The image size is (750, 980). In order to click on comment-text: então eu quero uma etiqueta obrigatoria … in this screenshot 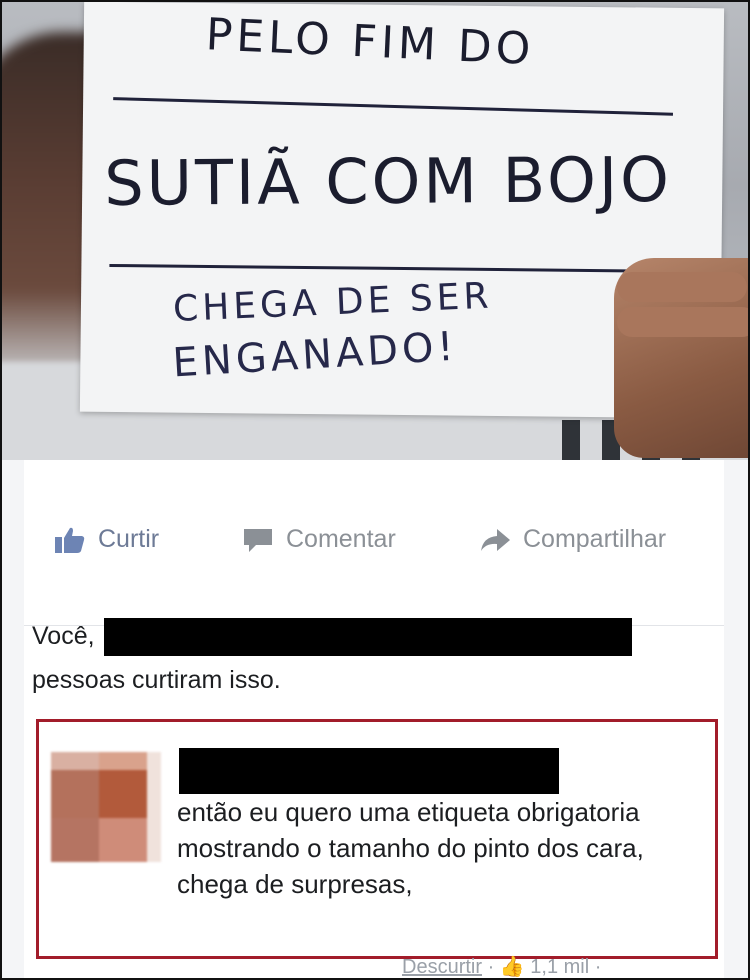, I will do `click(410, 848)`.